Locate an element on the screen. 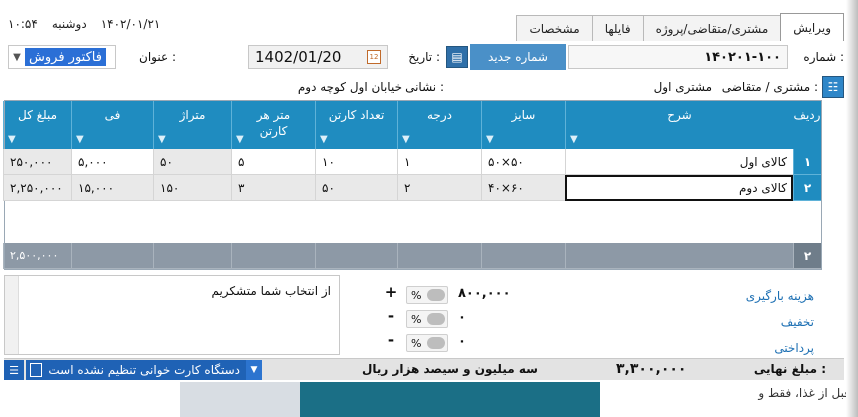 This screenshot has height=417, width=858. datetime: ۱۰:۵۴ دوشنبه ۱۴۰۲/۰۱/۲۱ is located at coordinates (84, 24).